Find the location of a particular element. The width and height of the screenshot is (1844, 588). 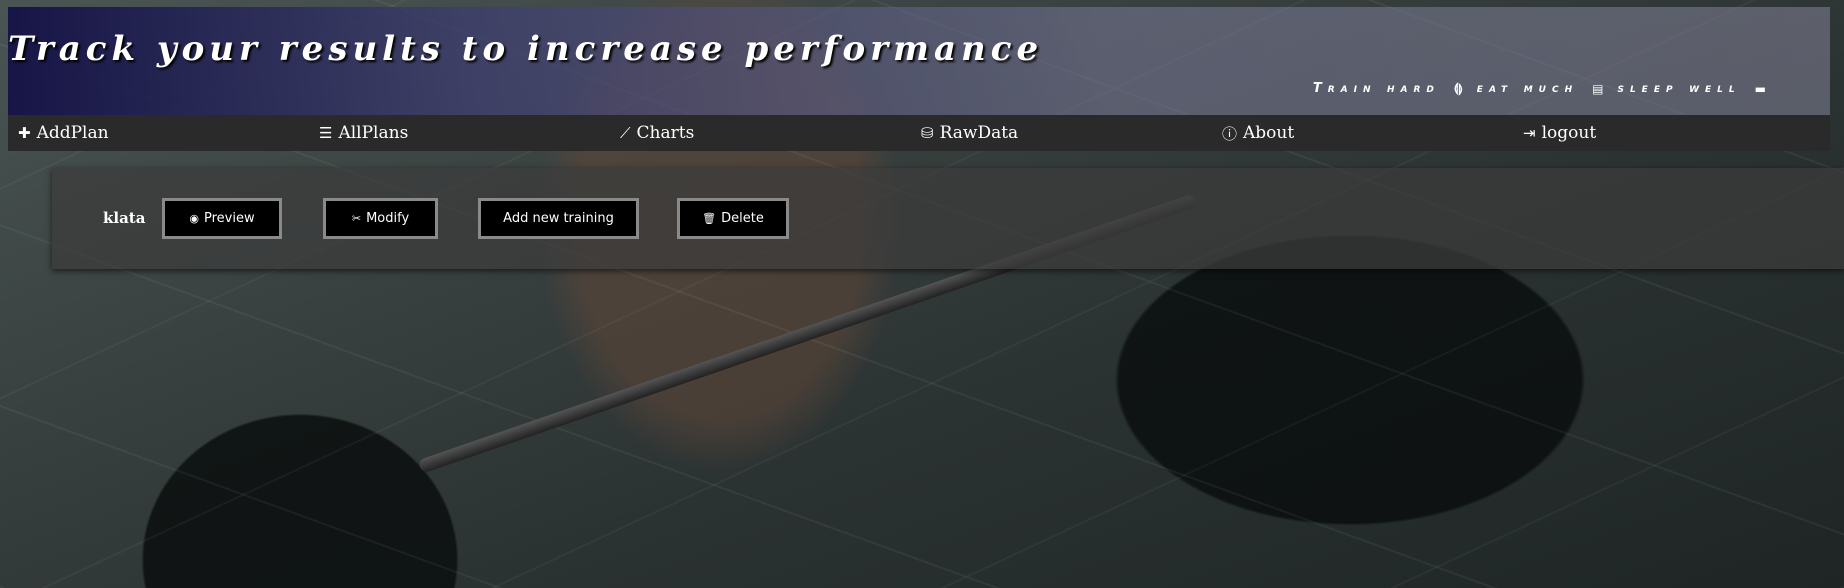

nav-add-plan: ✚ AddPlan is located at coordinates (158, 133).